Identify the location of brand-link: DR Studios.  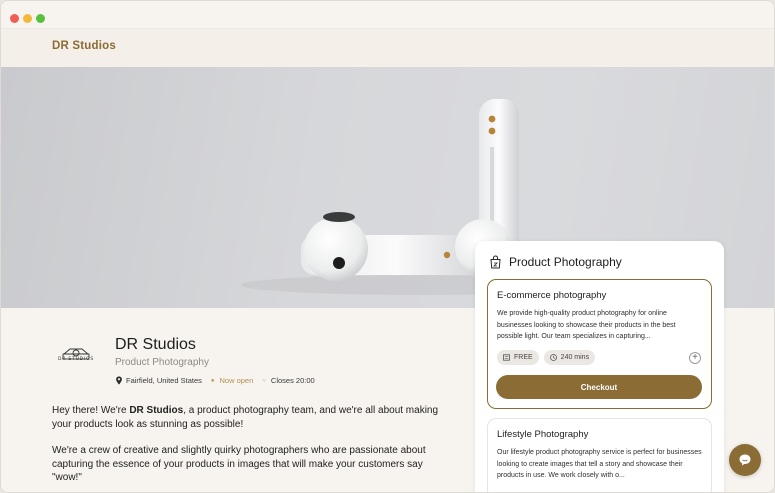
(84, 46).